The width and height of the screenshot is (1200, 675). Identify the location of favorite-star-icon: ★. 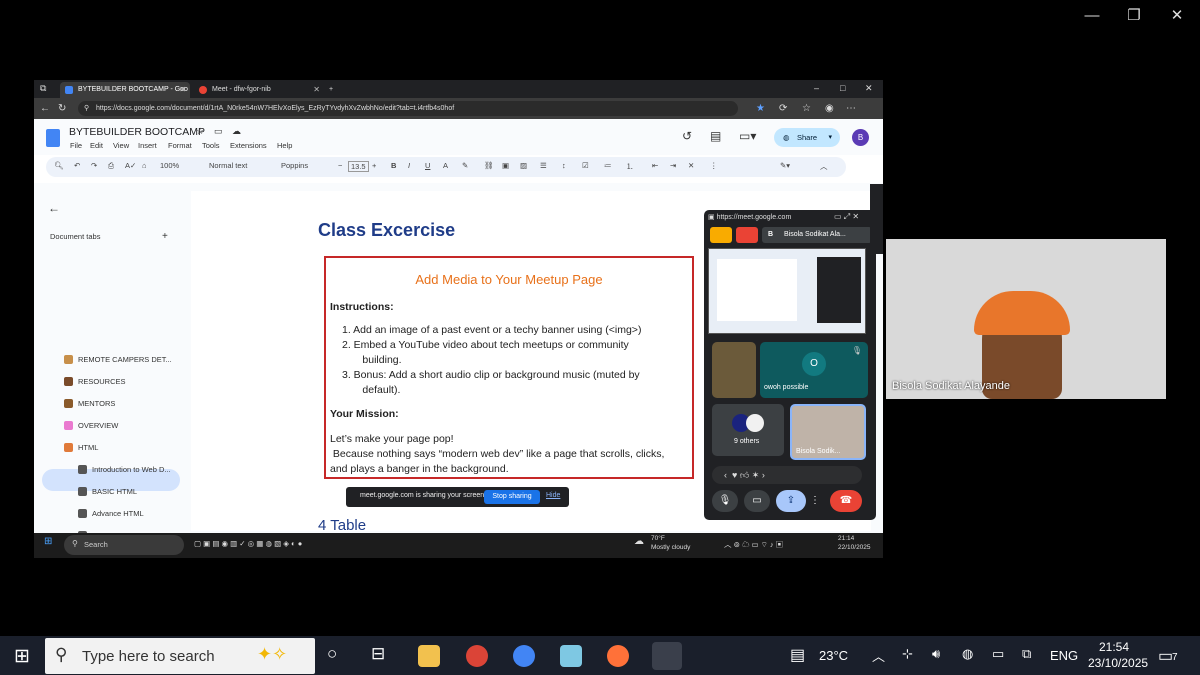
(760, 108).